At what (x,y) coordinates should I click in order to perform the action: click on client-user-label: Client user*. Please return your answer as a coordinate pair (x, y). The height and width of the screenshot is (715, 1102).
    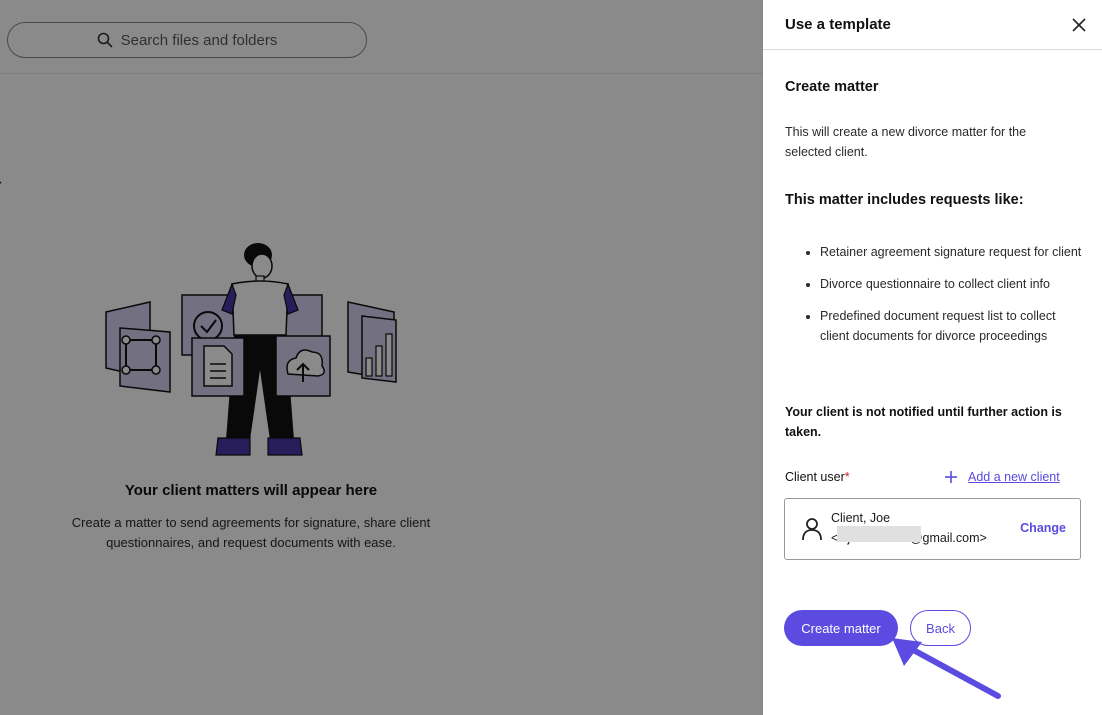
    Looking at the image, I should click on (817, 477).